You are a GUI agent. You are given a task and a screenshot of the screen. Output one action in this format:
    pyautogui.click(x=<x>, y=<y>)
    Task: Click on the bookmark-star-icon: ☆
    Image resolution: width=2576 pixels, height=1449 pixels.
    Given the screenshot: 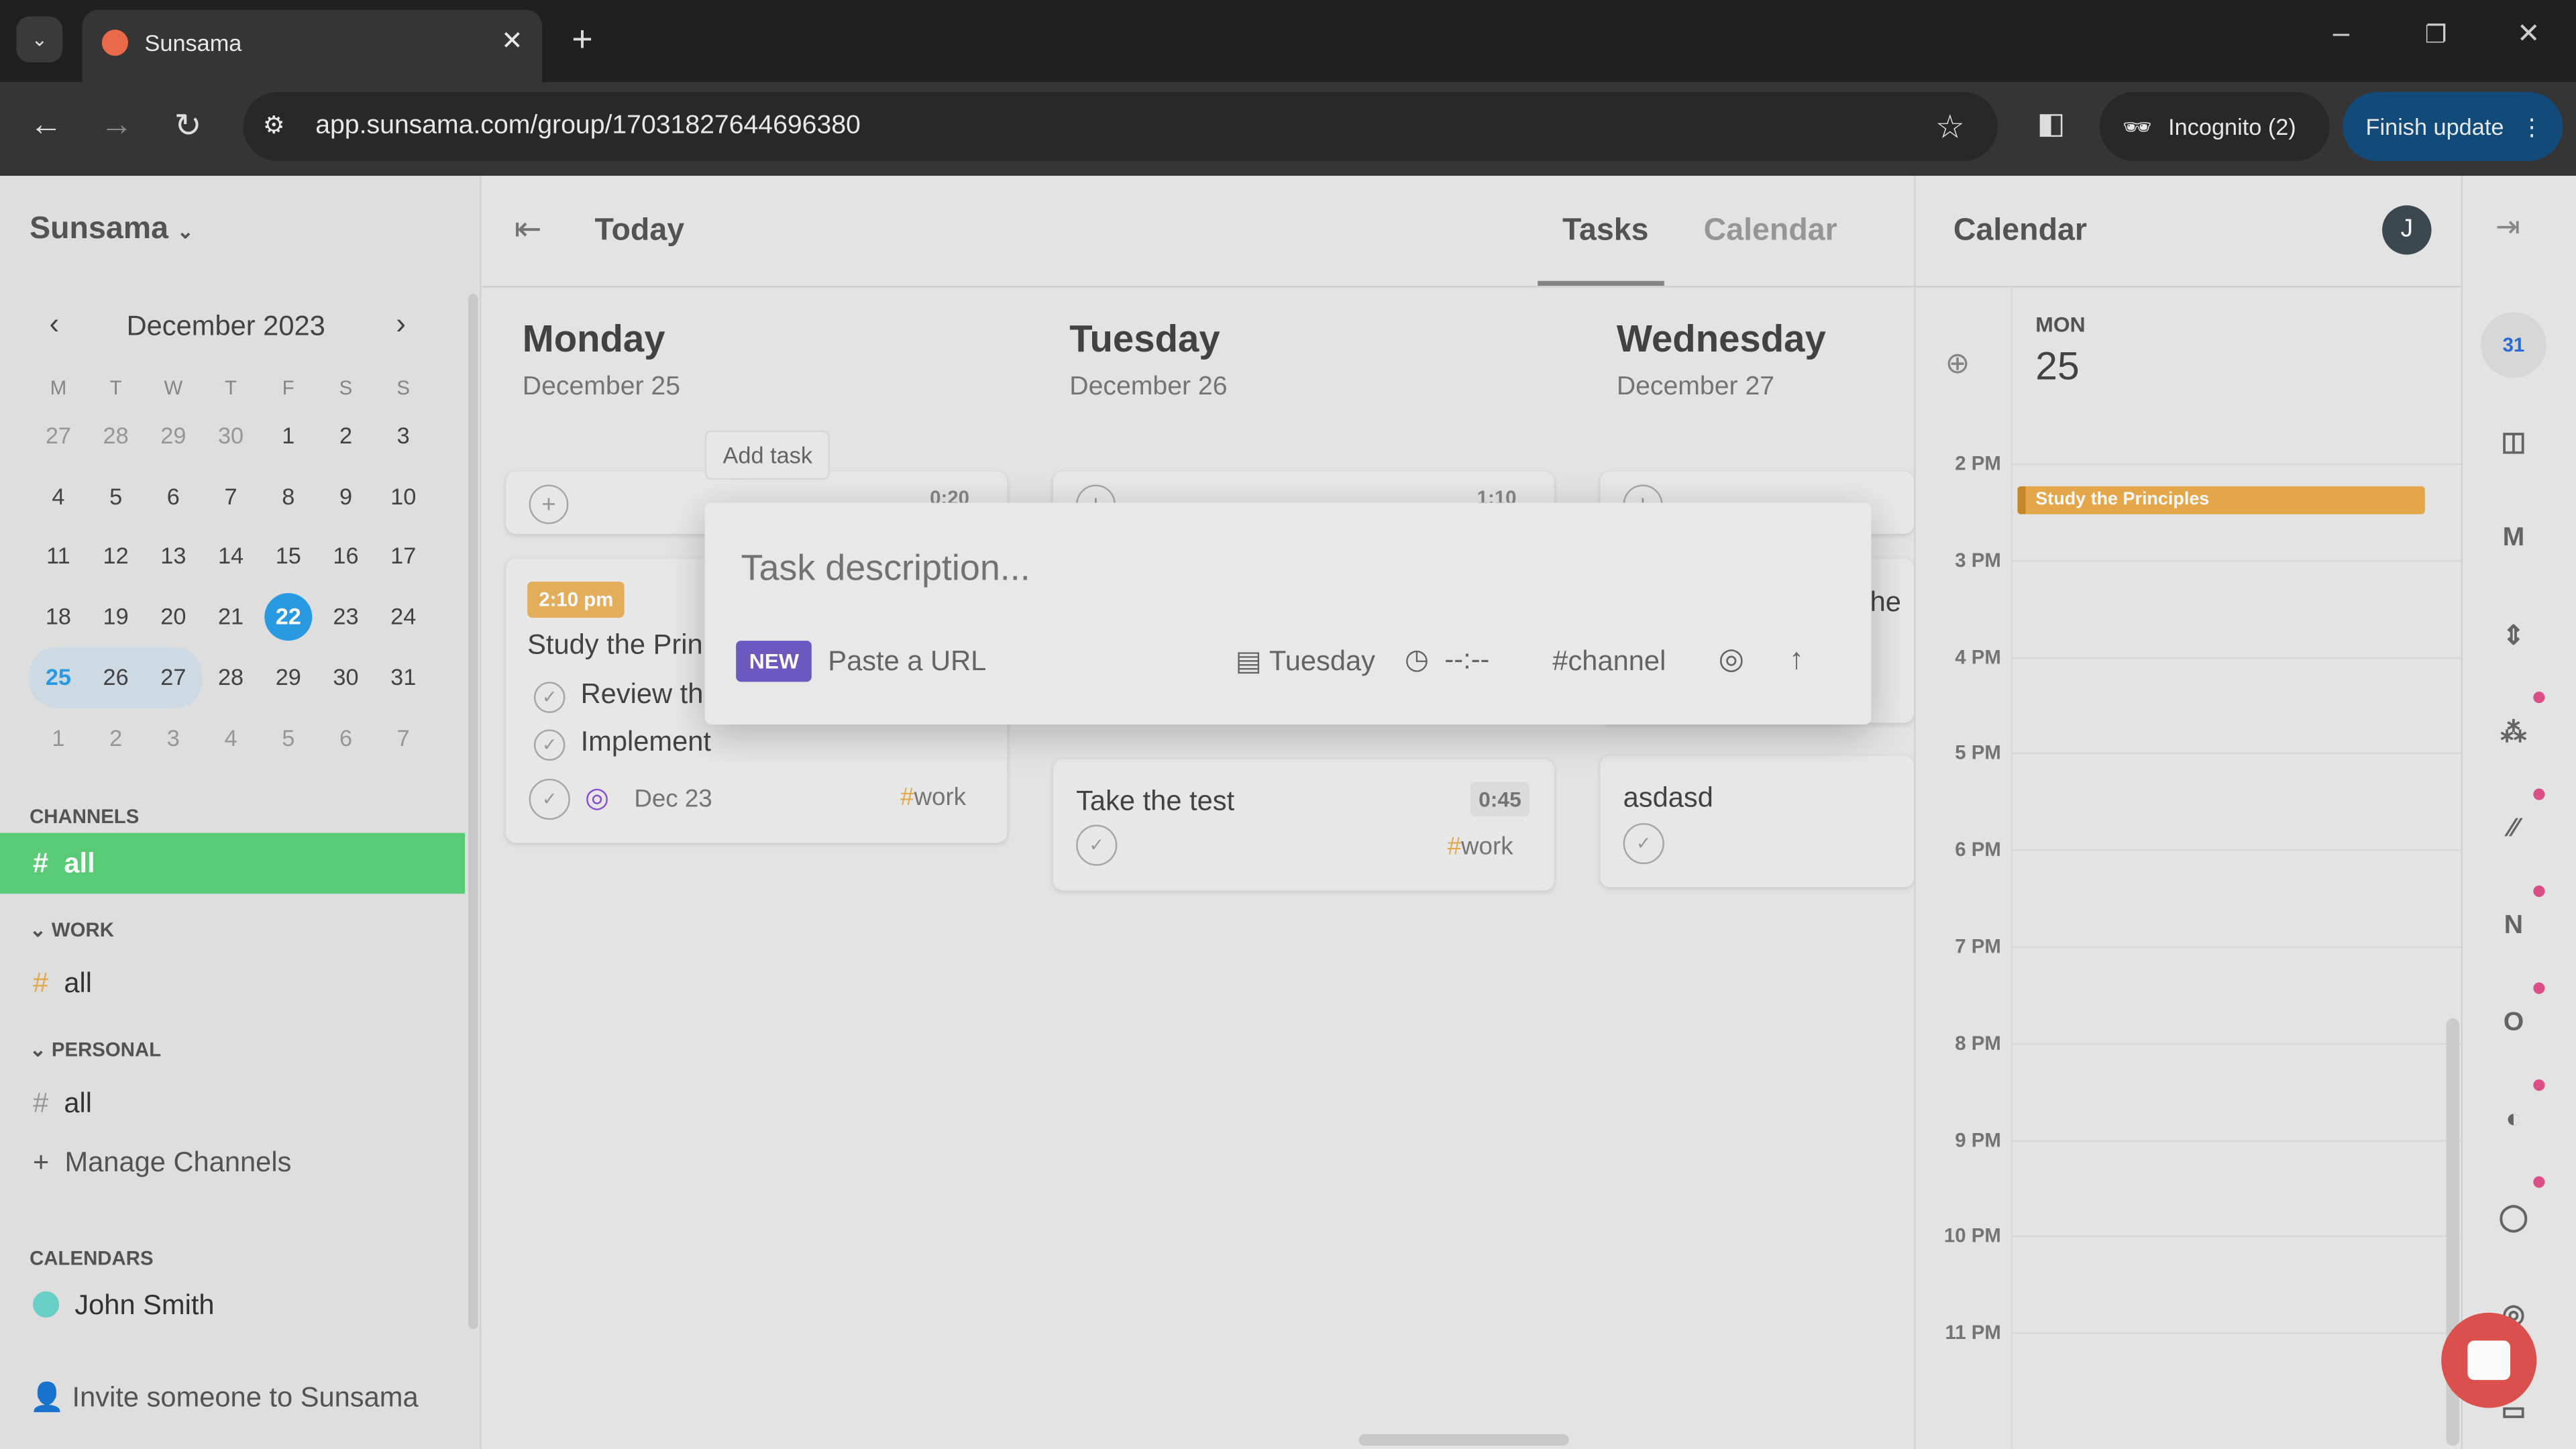 What is the action you would take?
    pyautogui.click(x=1950, y=127)
    